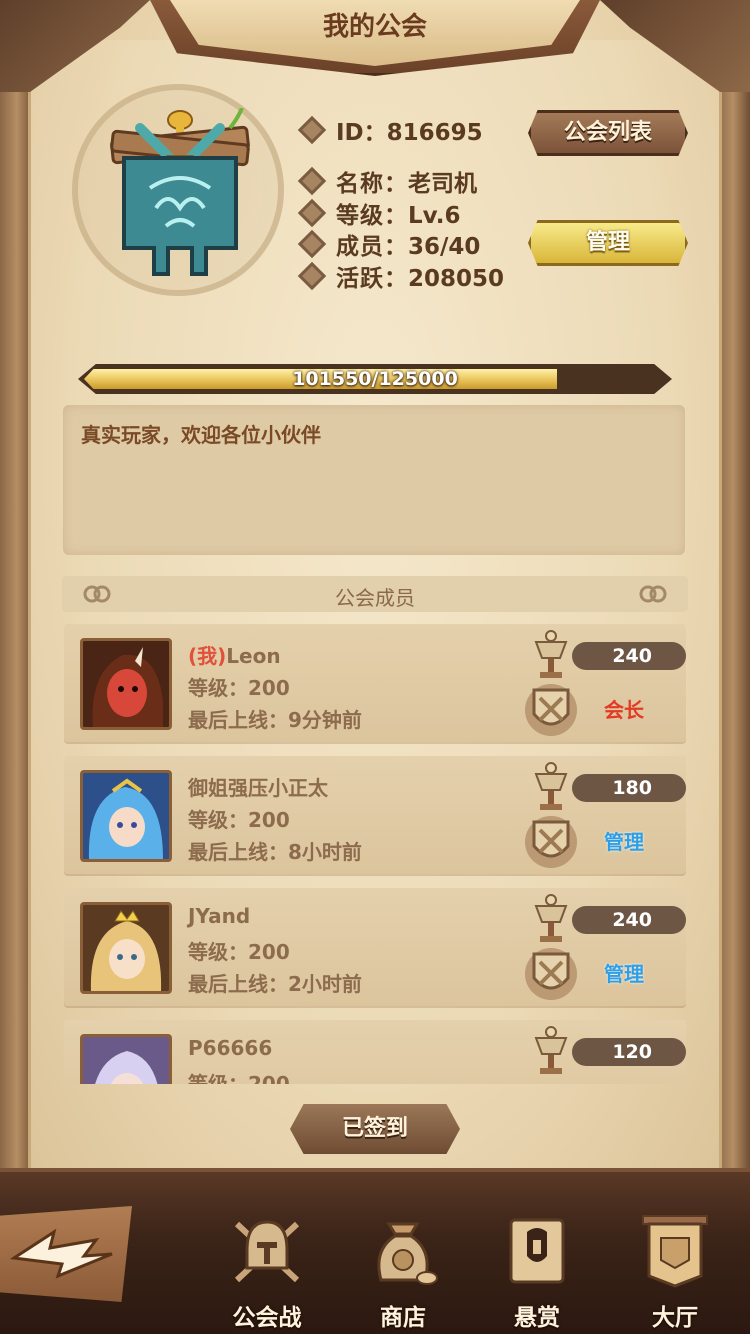 Image resolution: width=750 pixels, height=1334 pixels. Describe the element at coordinates (401, 276) in the screenshot. I see `guild-activity-row: 活跃：208050` at that location.